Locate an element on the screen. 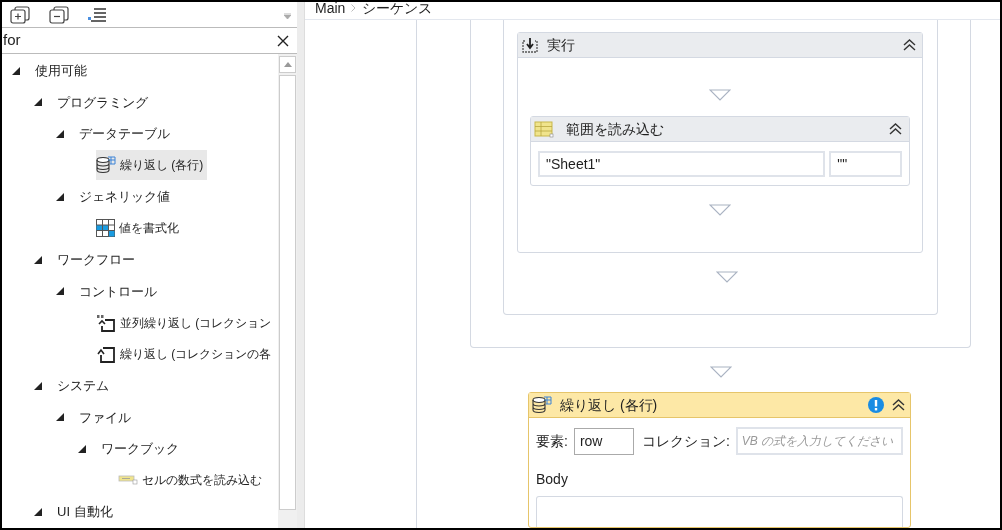 This screenshot has height=530, width=1002. tree-item: 並列繰り返し (コレクション is located at coordinates (186, 322).